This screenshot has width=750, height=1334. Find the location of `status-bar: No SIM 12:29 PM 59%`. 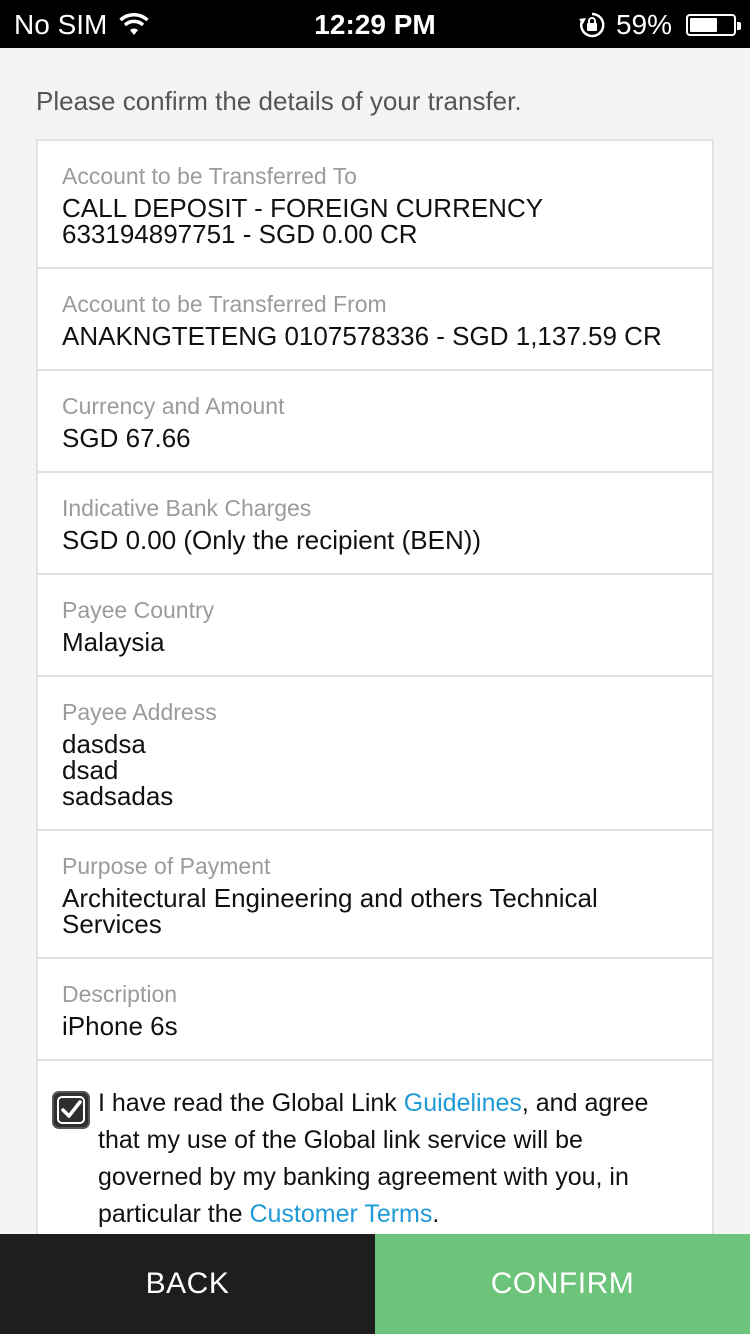

status-bar: No SIM 12:29 PM 59% is located at coordinates (375, 24).